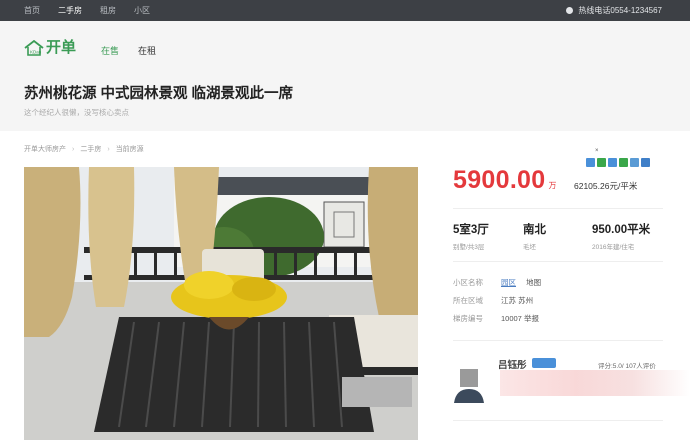  I want to click on house-logo-icon: KDan, so click(34, 48).